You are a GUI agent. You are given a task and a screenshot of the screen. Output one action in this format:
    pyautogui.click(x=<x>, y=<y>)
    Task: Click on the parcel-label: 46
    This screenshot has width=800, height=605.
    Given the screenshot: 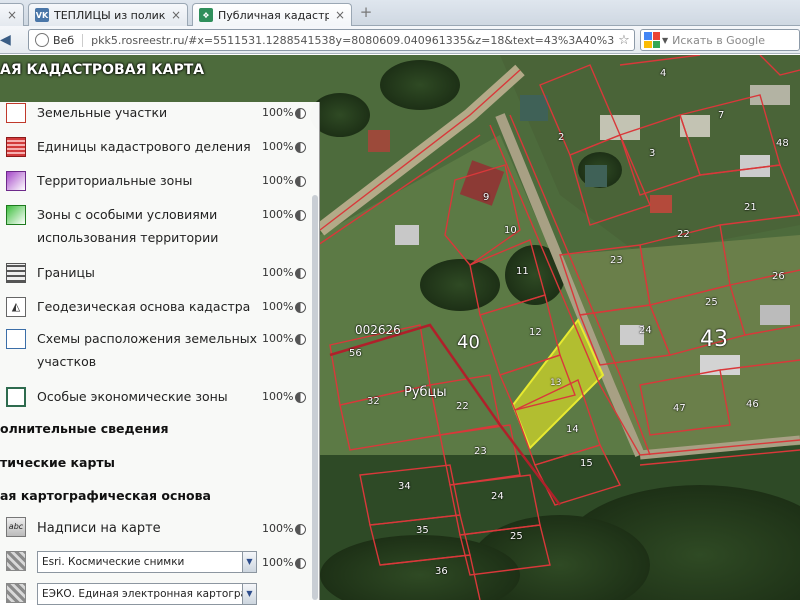 What is the action you would take?
    pyautogui.click(x=752, y=404)
    